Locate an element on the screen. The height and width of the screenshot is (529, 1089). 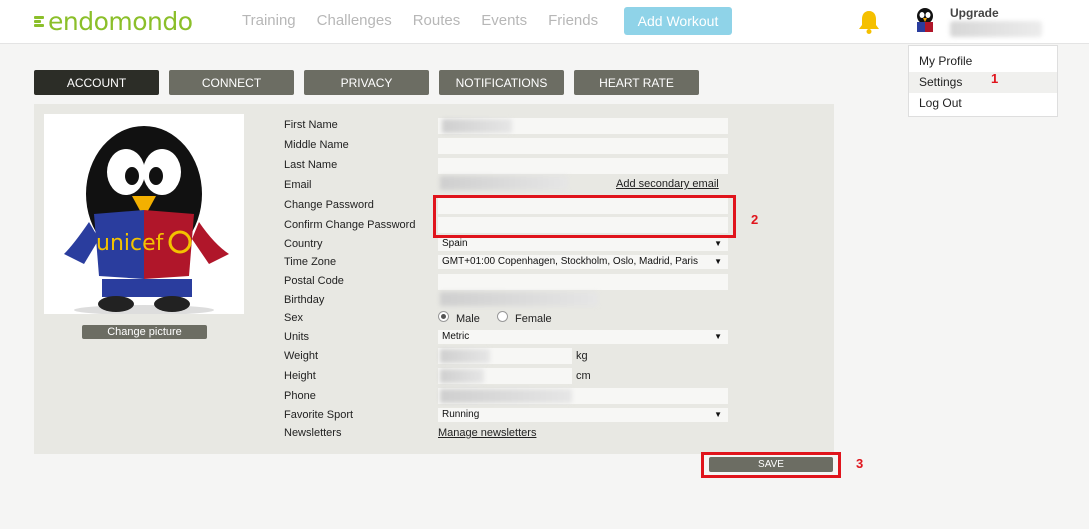
phone-value-blurred is located at coordinates (506, 396).